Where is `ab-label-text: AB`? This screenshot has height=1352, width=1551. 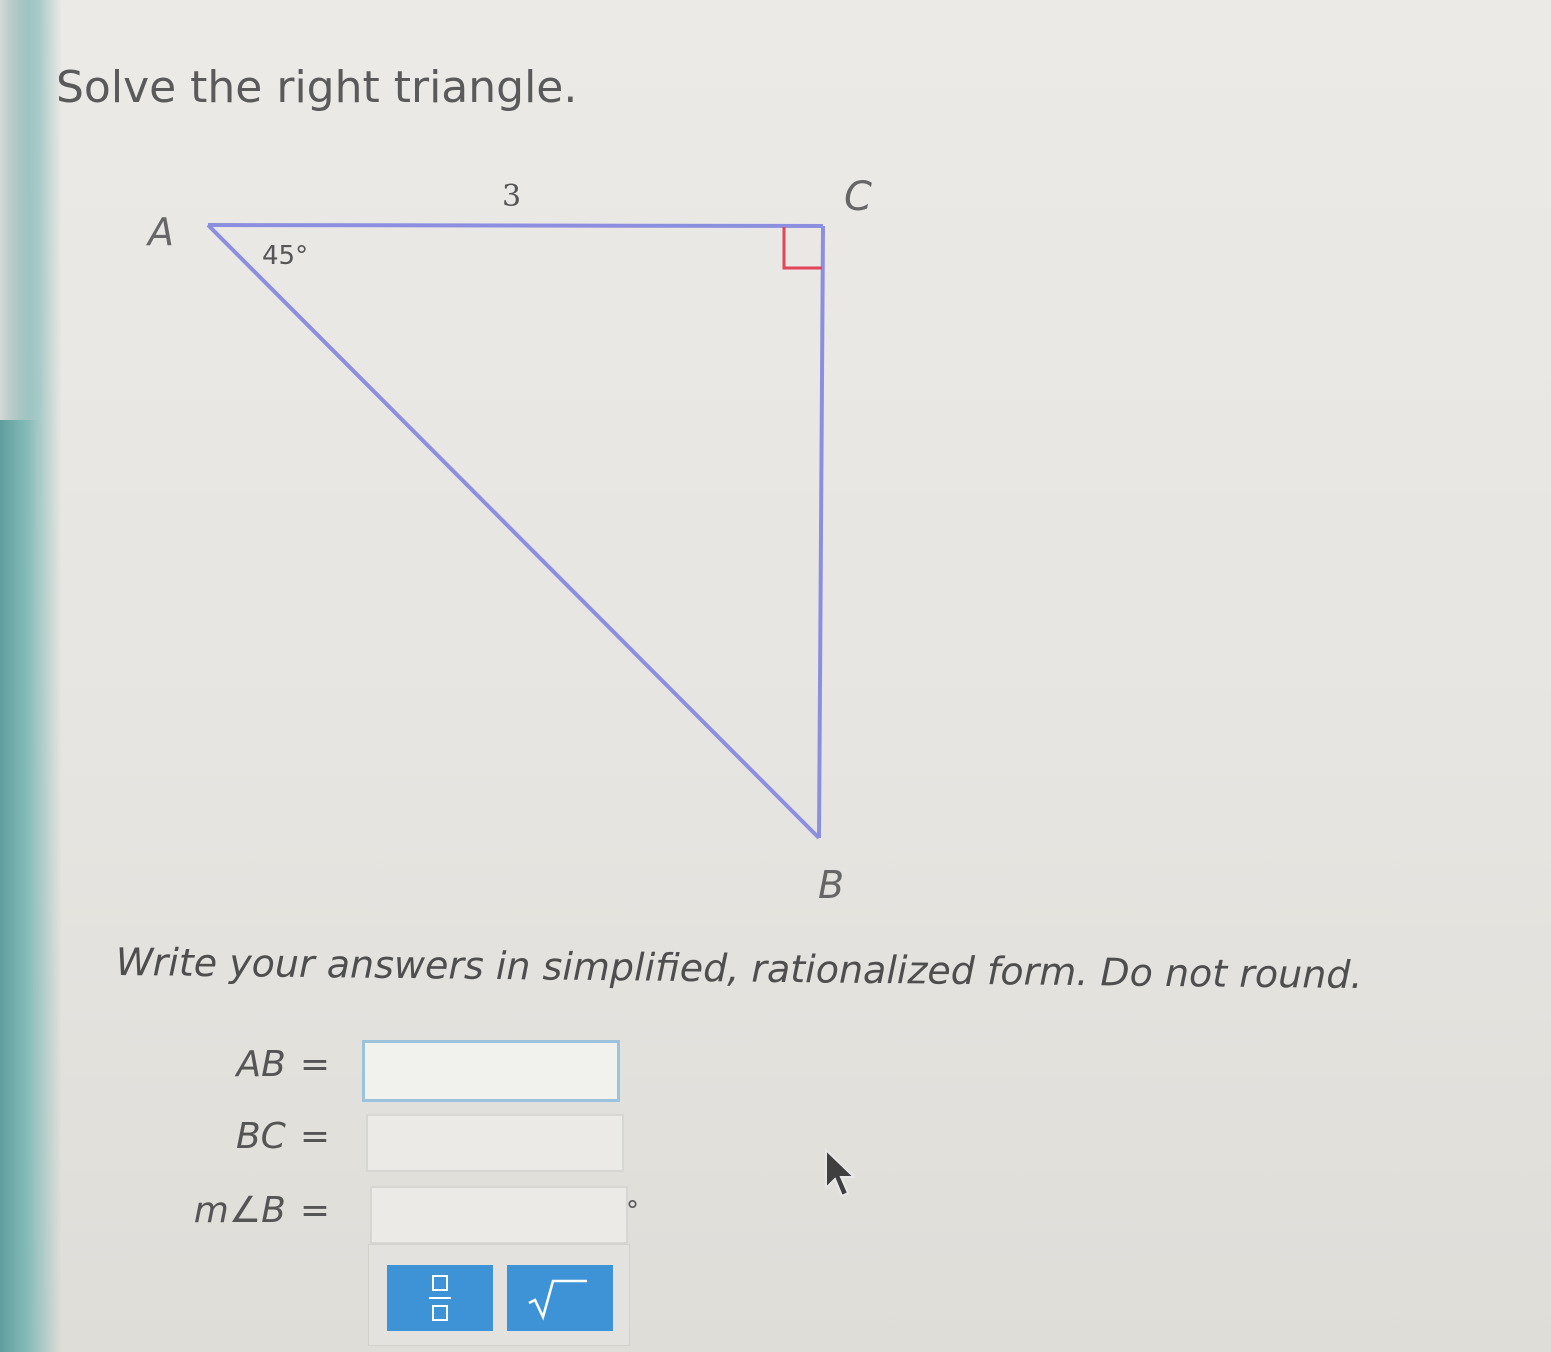
ab-label-text: AB is located at coordinates (261, 1064).